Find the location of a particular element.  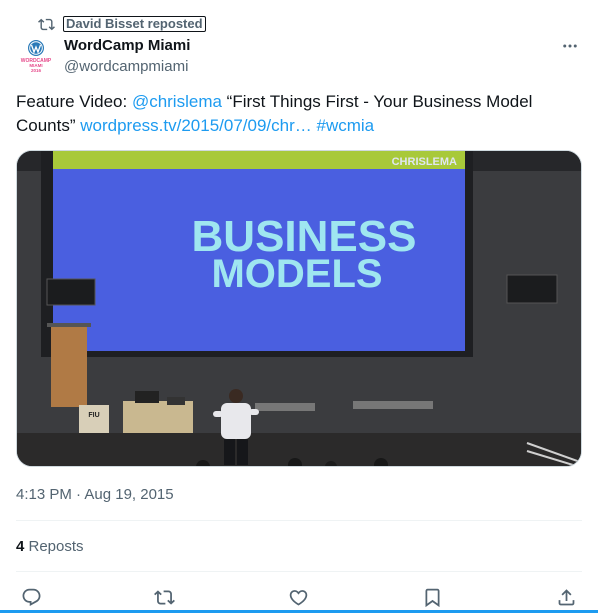

share-icon is located at coordinates (566, 596).